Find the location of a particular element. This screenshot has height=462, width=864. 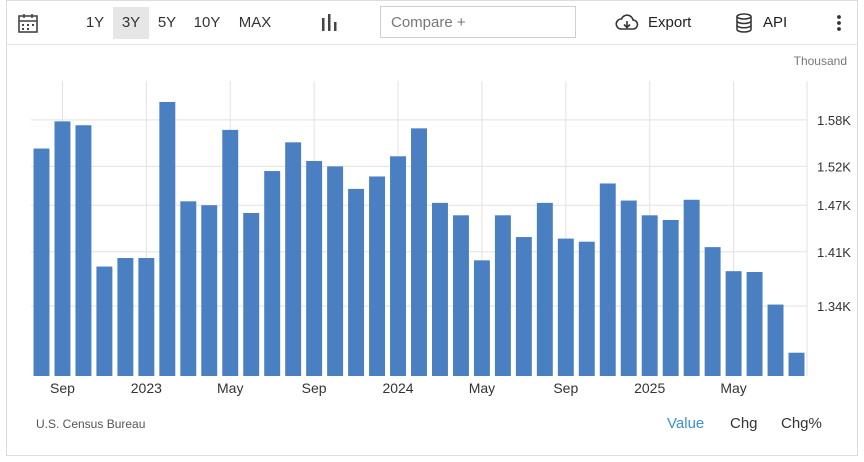

x-tick-label: 2023 is located at coordinates (146, 388).